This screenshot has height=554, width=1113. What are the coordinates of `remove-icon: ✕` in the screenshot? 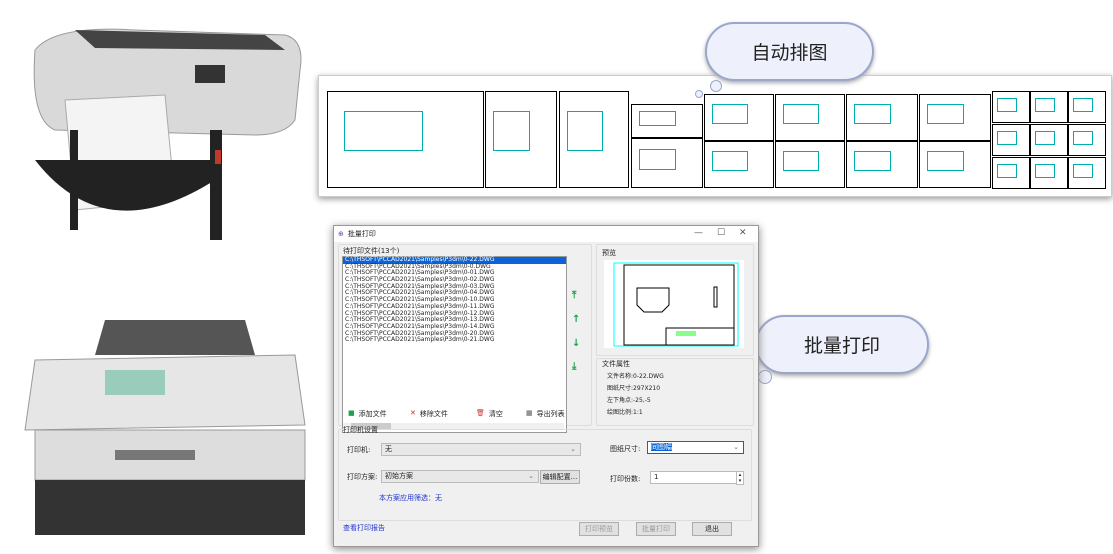 It's located at (413, 413).